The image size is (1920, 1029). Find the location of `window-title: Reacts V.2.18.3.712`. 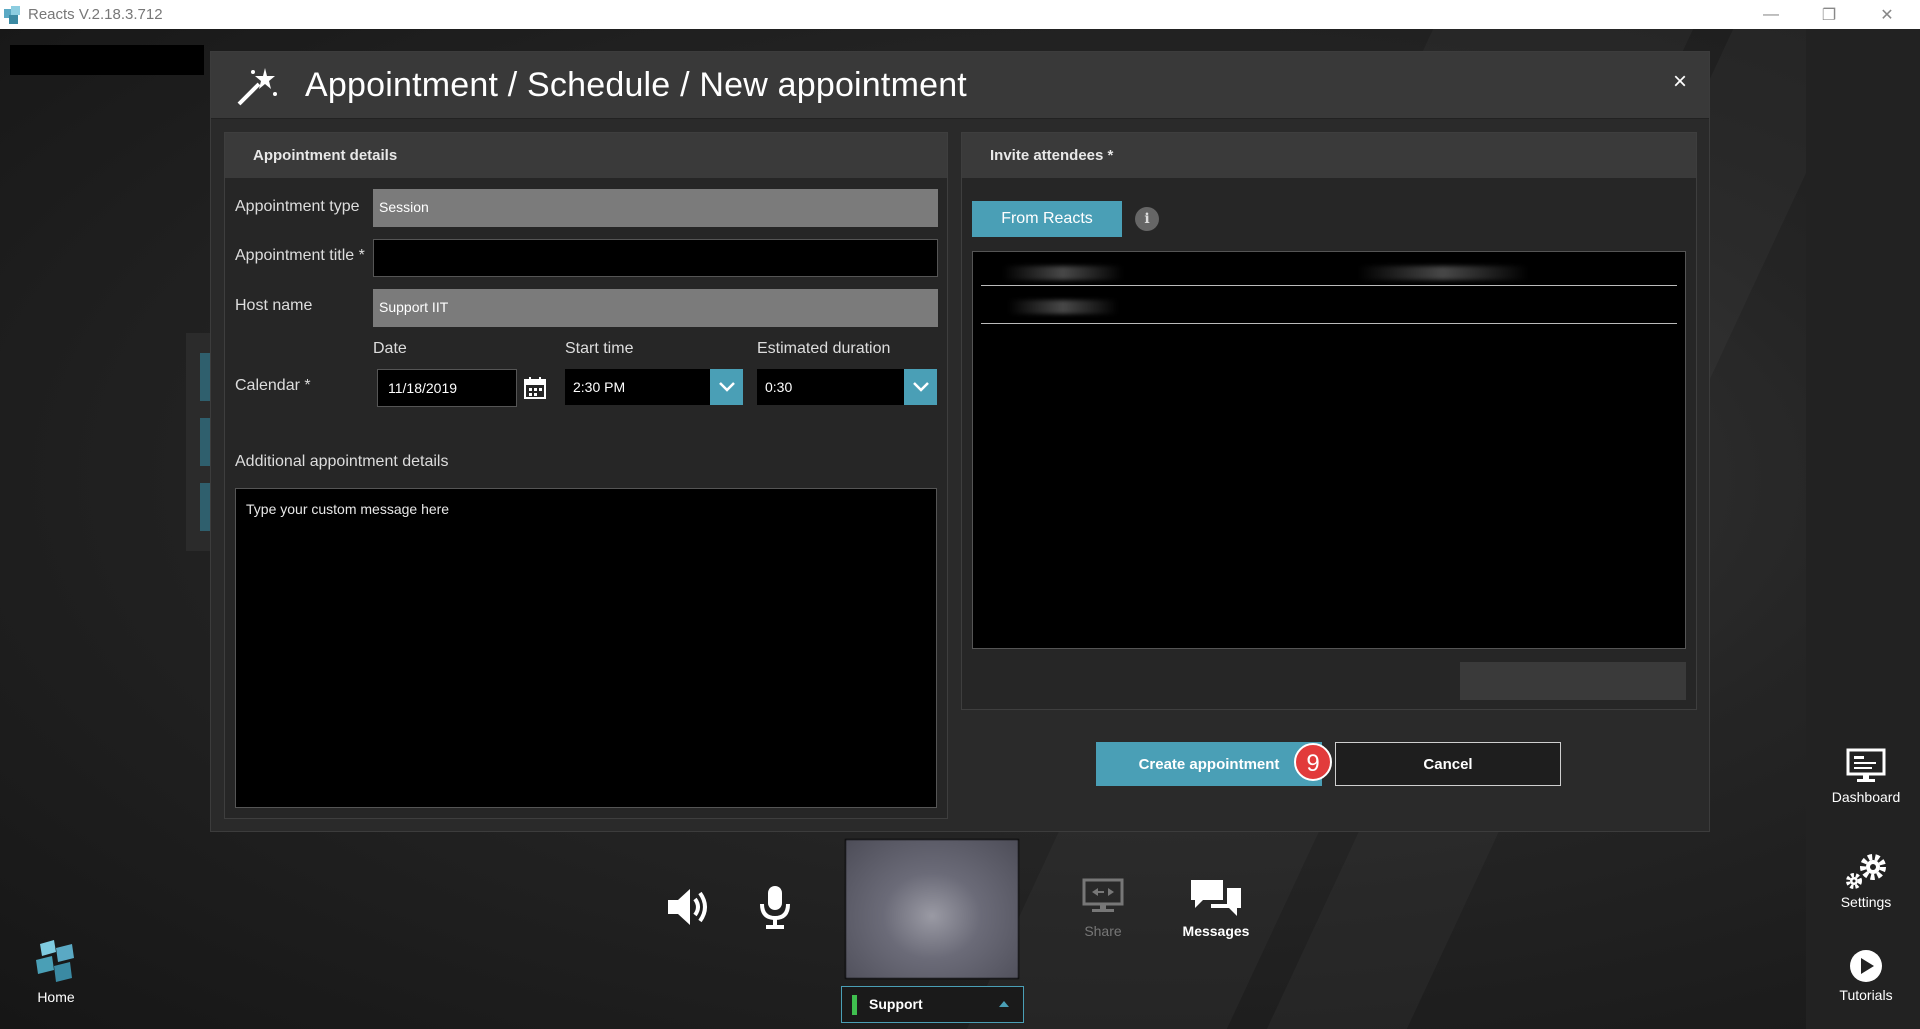

window-title: Reacts V.2.18.3.712 is located at coordinates (95, 14).